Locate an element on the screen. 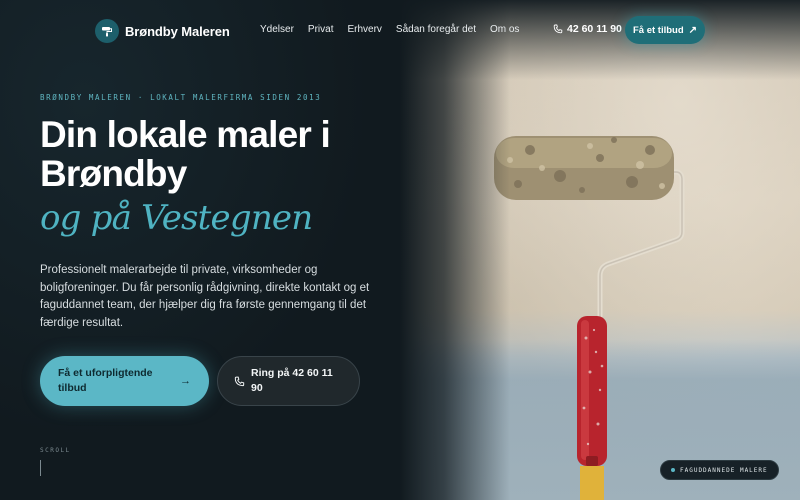 Image resolution: width=800 pixels, height=500 pixels. hero-headline: Din lokale maler i Brøndby is located at coordinates (185, 154).